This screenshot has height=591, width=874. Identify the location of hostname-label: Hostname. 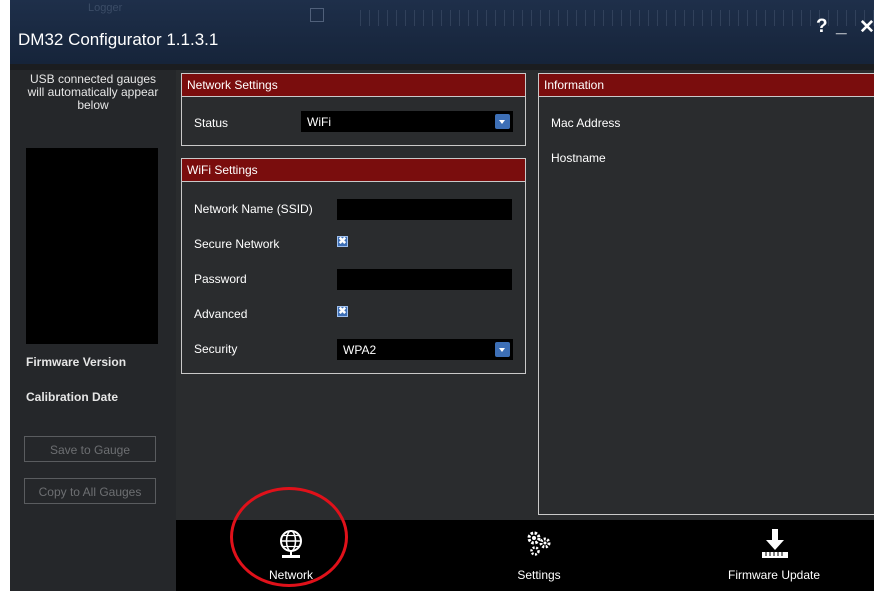
(578, 158).